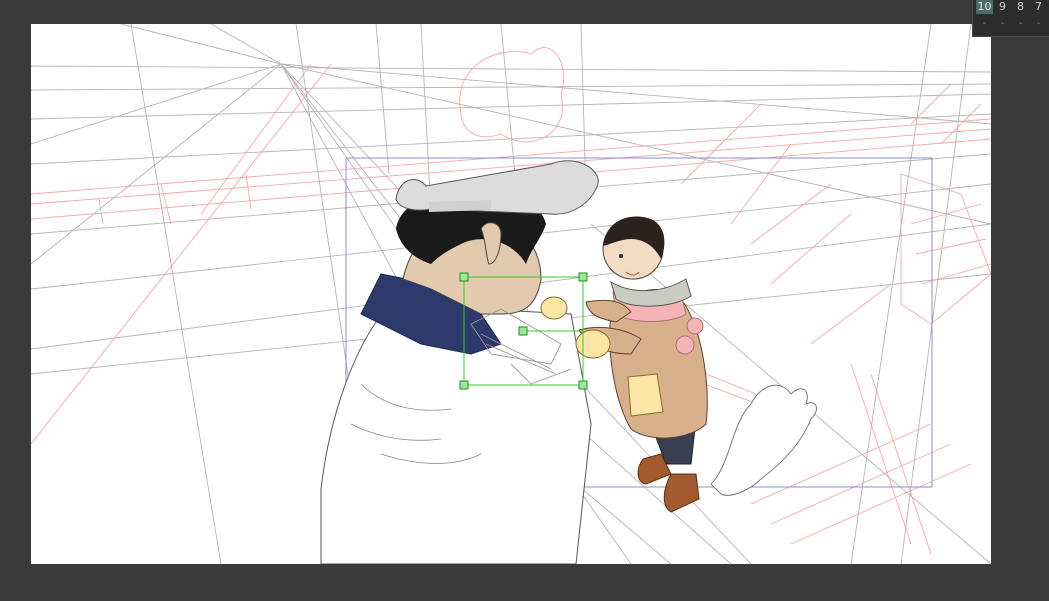  Describe the element at coordinates (1038, 7) in the screenshot. I see `frame-cell-7: 7` at that location.